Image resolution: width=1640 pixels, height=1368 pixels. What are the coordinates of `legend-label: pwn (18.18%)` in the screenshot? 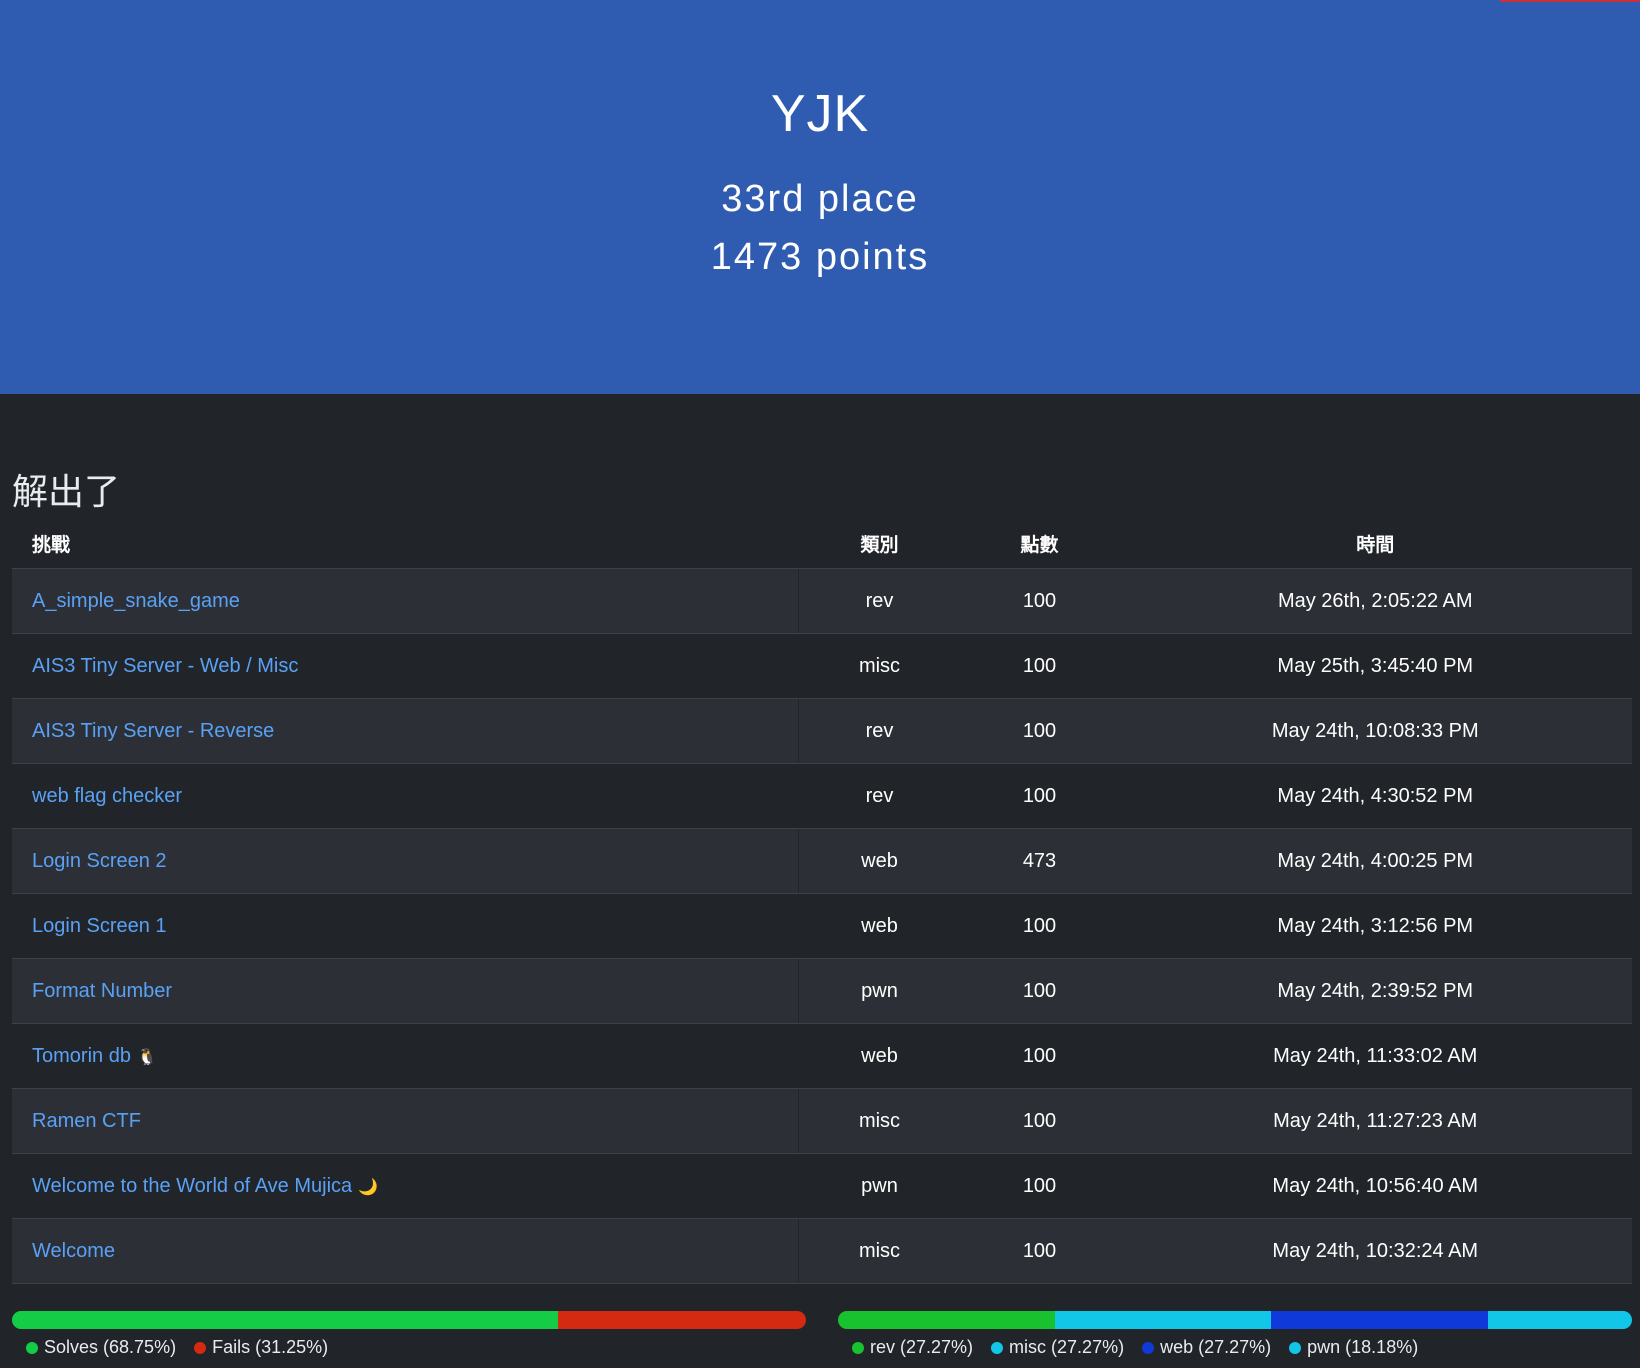 It's located at (1363, 1347).